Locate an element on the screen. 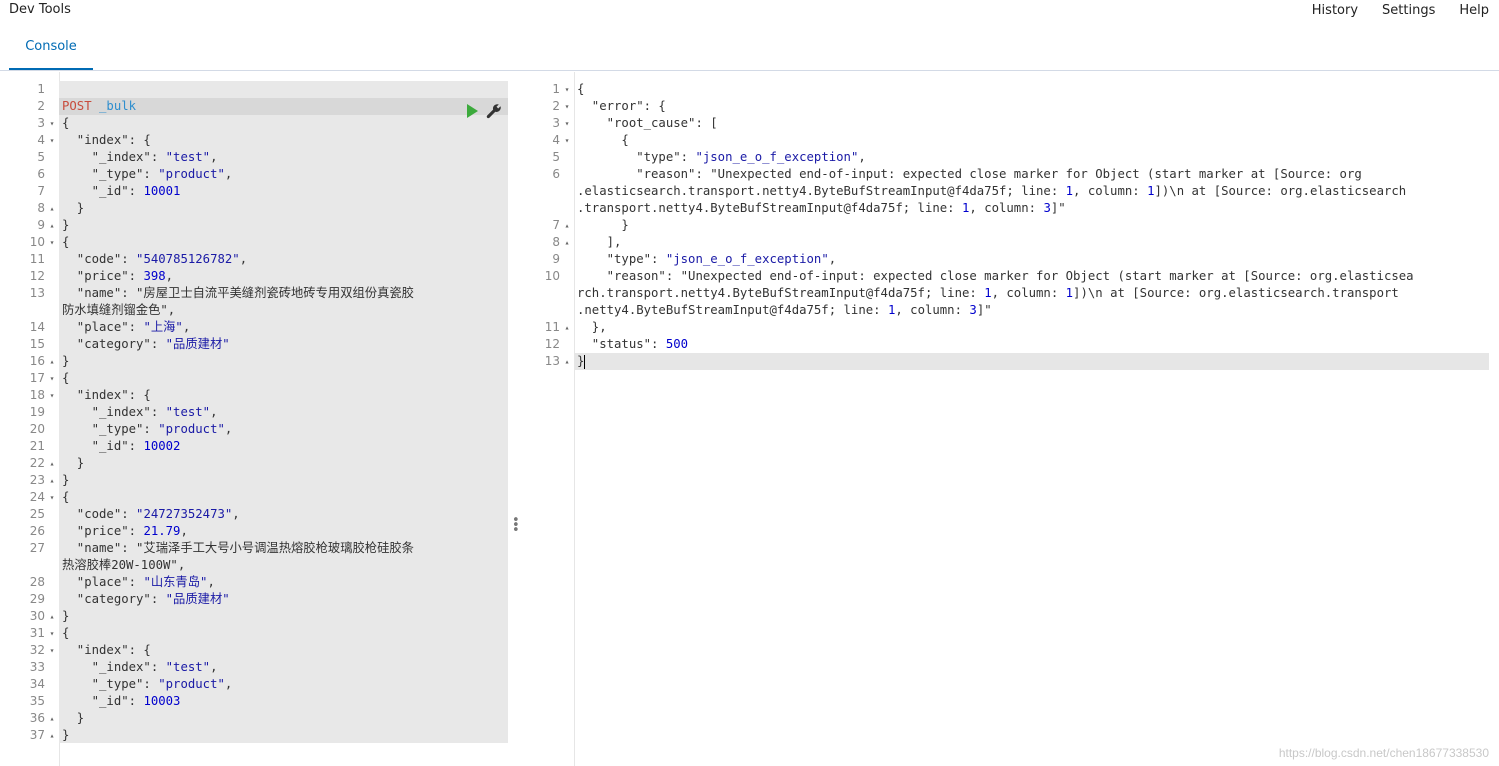 This screenshot has width=1499, height=766. line-number: 5 is located at coordinates (41, 157).